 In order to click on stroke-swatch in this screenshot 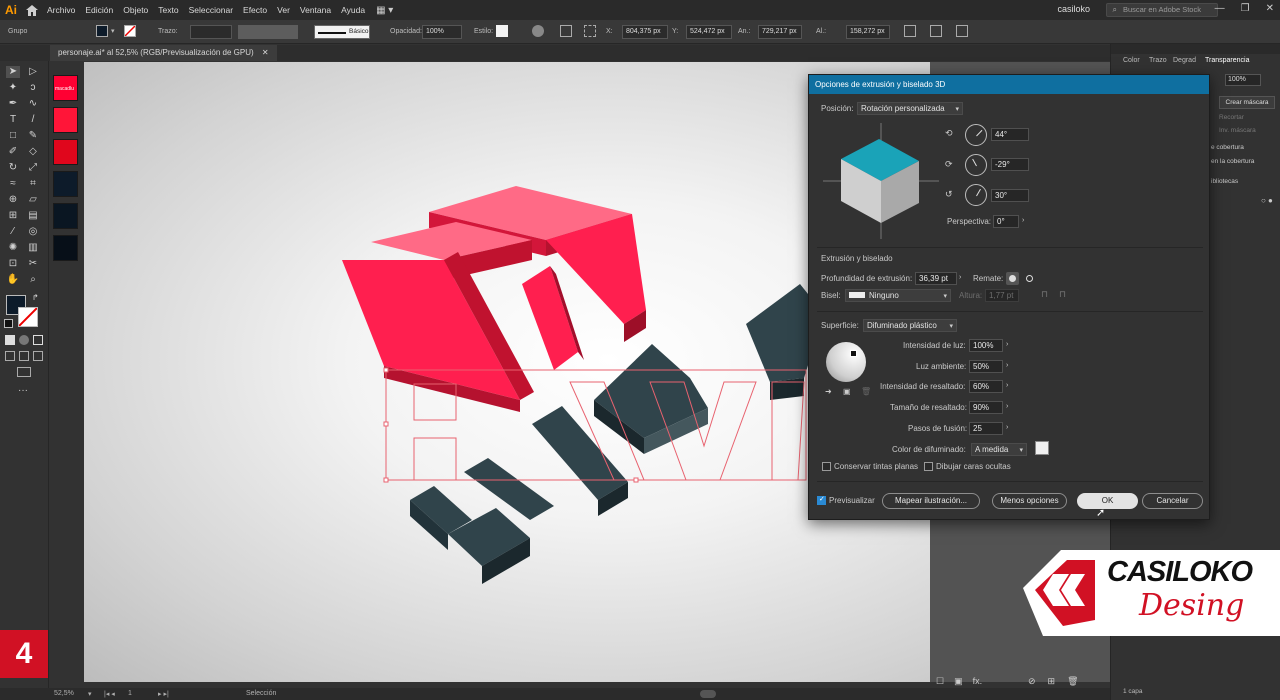, I will do `click(130, 31)`.